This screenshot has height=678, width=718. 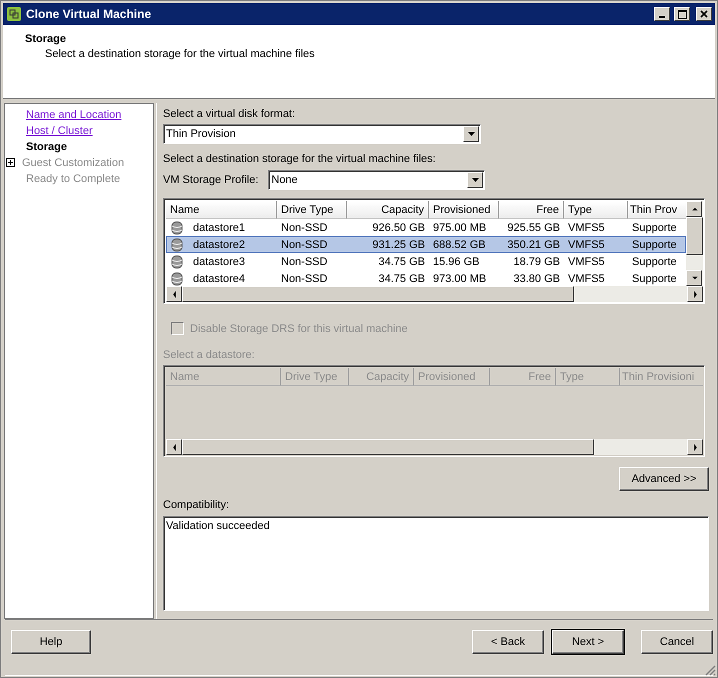 I want to click on step-item: Guest Customization, so click(x=73, y=162).